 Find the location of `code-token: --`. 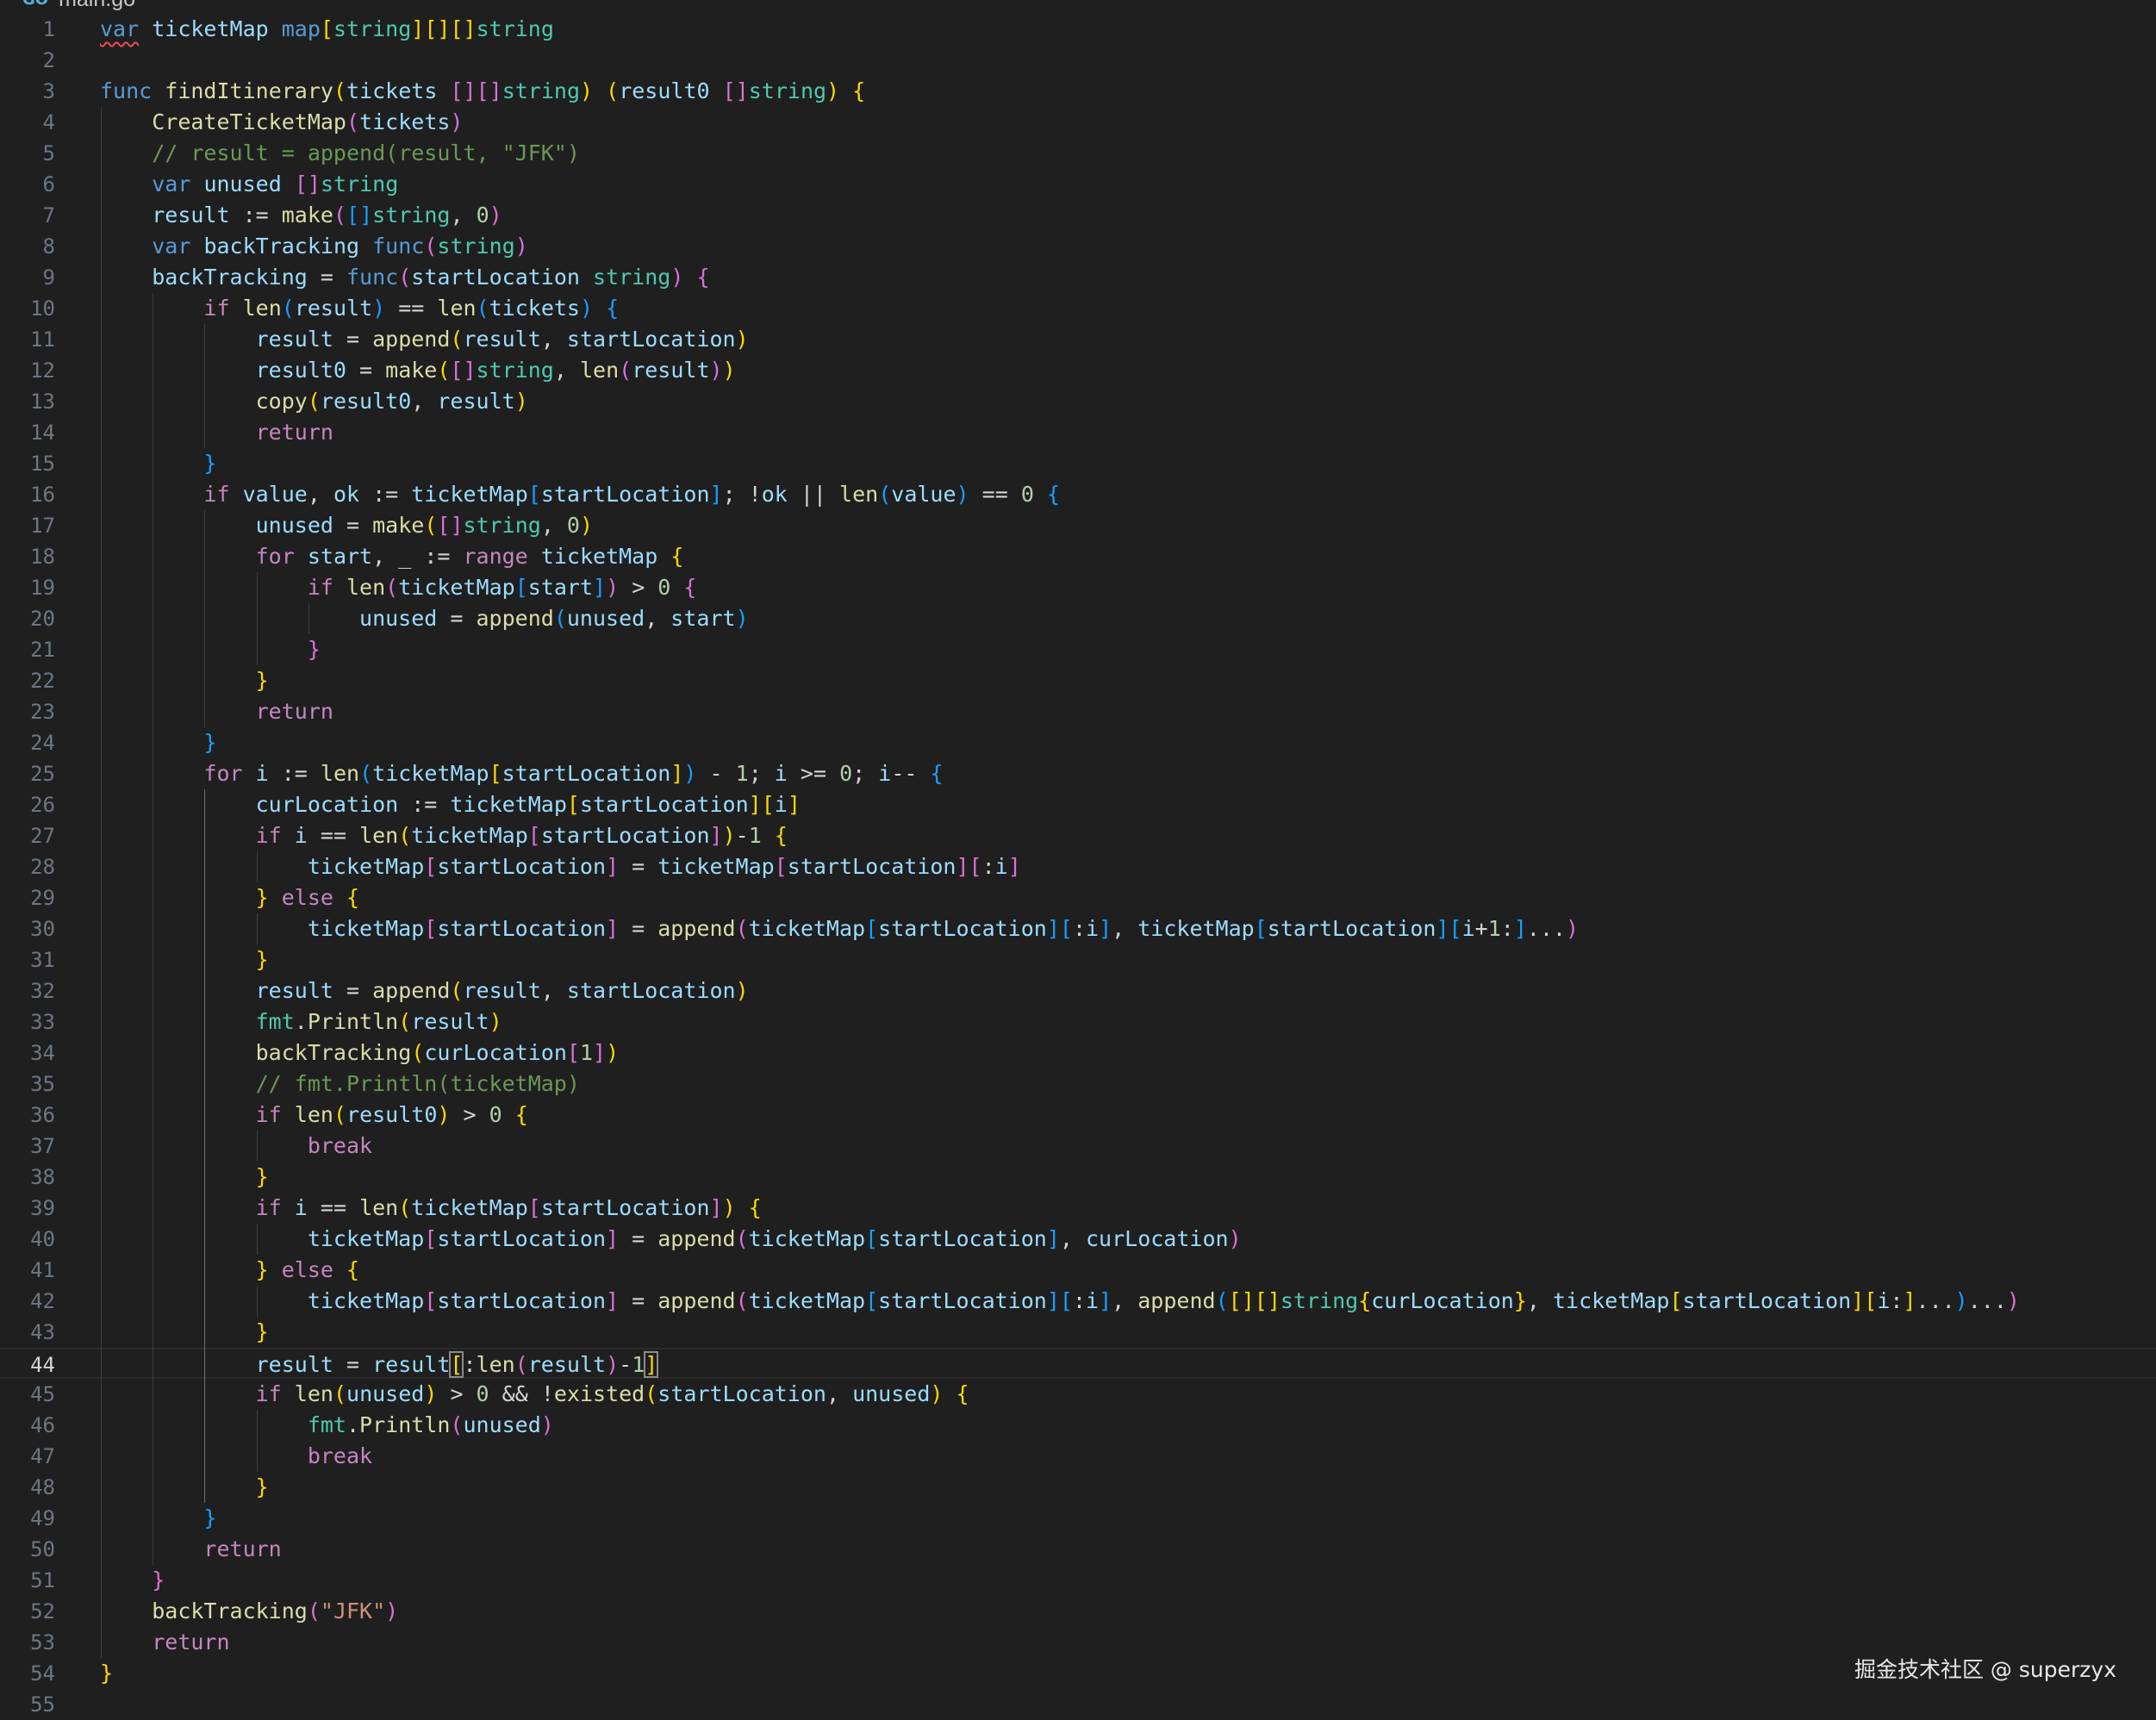

code-token: -- is located at coordinates (911, 773).